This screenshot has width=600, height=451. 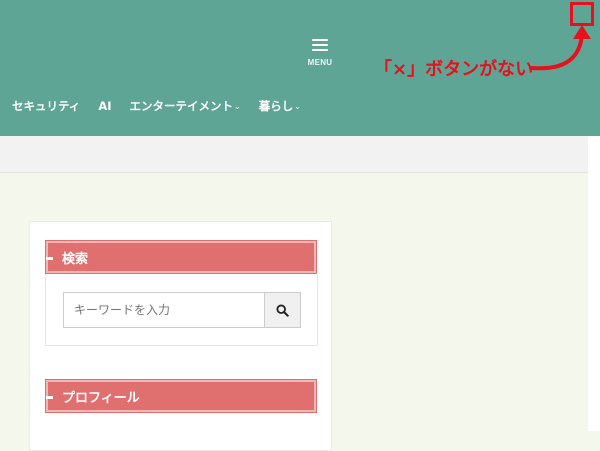 I want to click on nav-item-label: セキュリティ, so click(x=46, y=106).